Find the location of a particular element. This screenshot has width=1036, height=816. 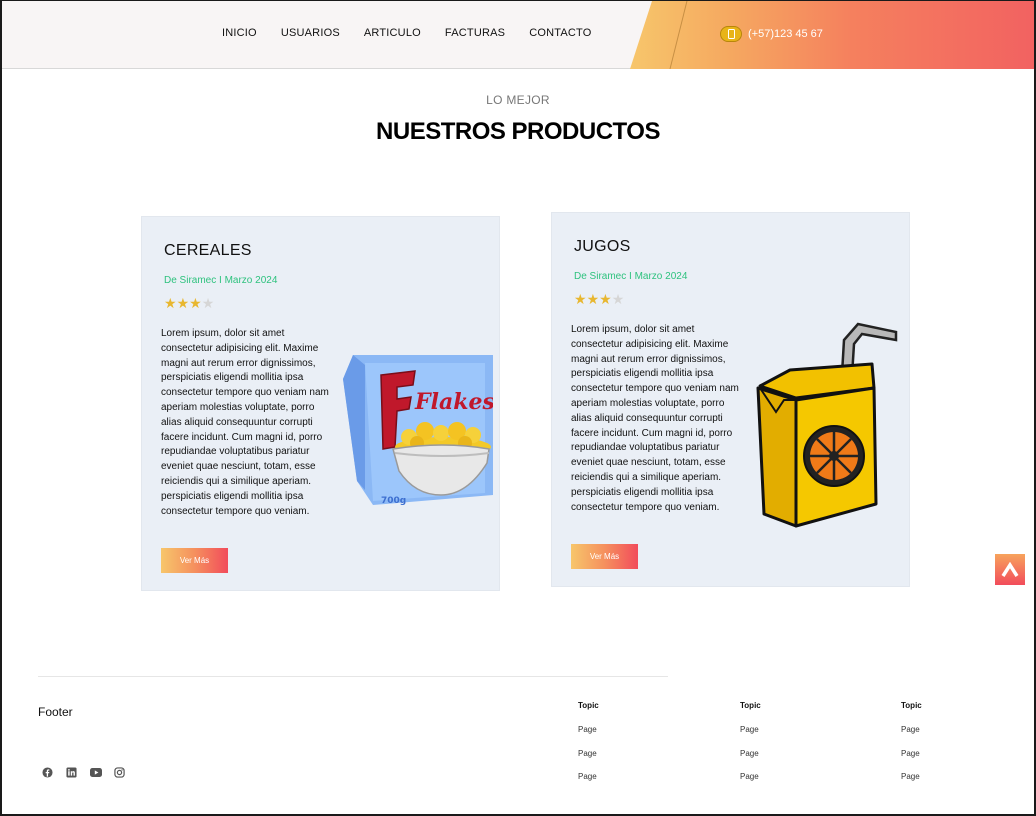

footer-column-2: Topic Page Page Page is located at coordinates (750, 748).